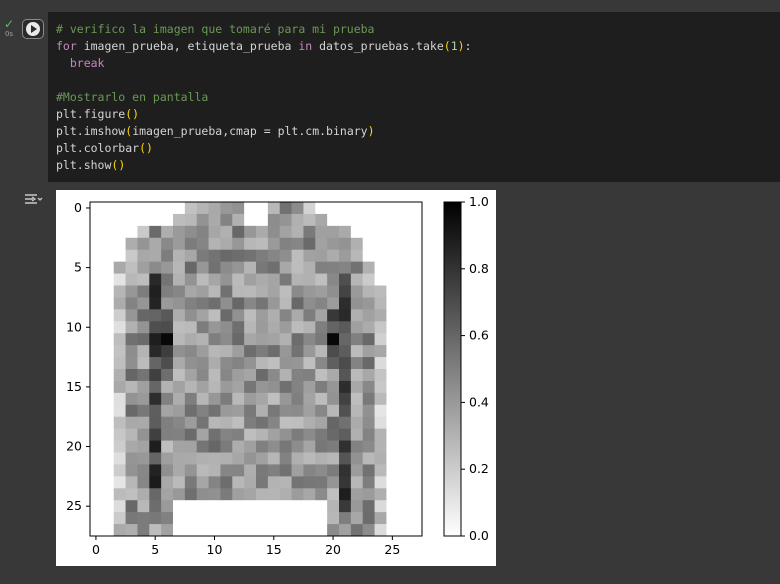  I want to click on code-line: plt.figure(), so click(264, 114).